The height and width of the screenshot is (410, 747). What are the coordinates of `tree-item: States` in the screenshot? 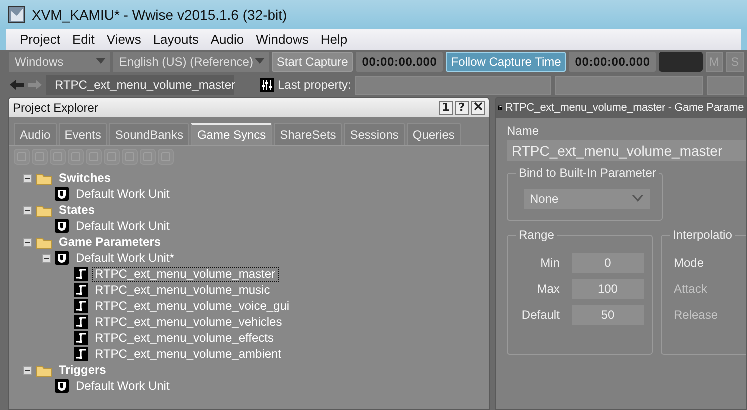 It's located at (77, 210).